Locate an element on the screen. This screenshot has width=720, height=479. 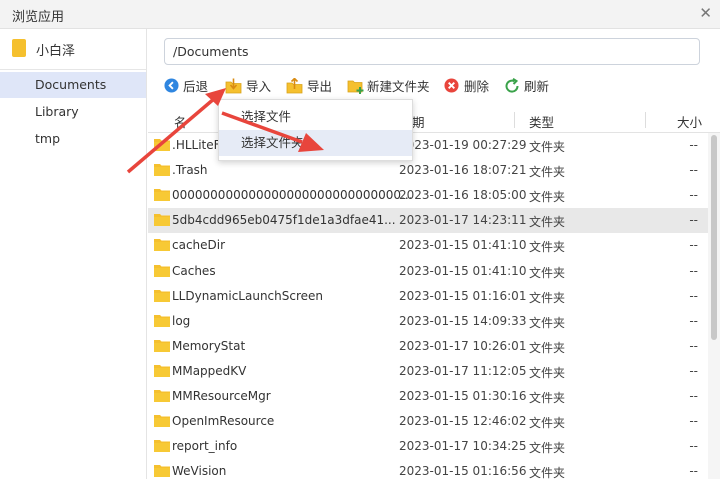
table-row: OpenImResource 2023-01-15 12:46:02 文件夹 -- is located at coordinates (428, 421).